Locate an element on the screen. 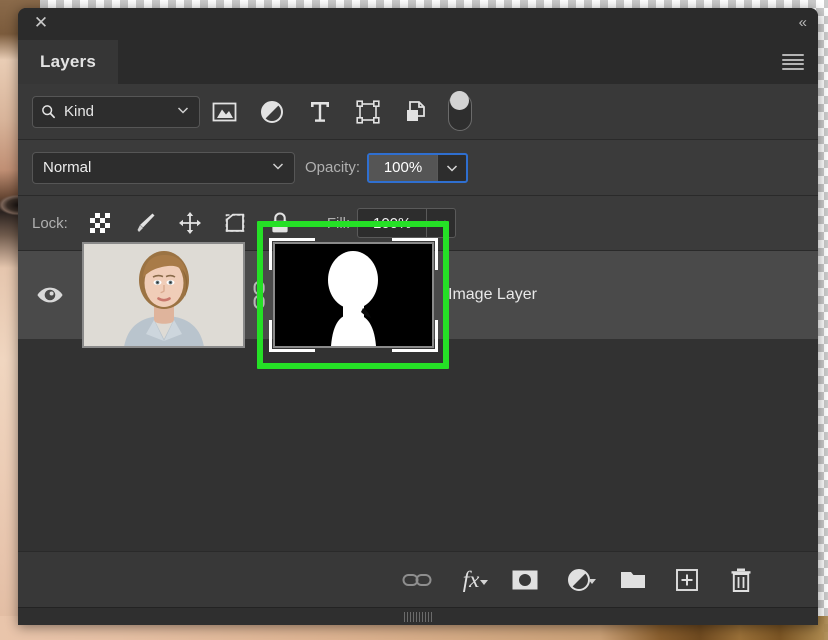 The width and height of the screenshot is (828, 640). lock-transparent-pixels is located at coordinates (100, 223).